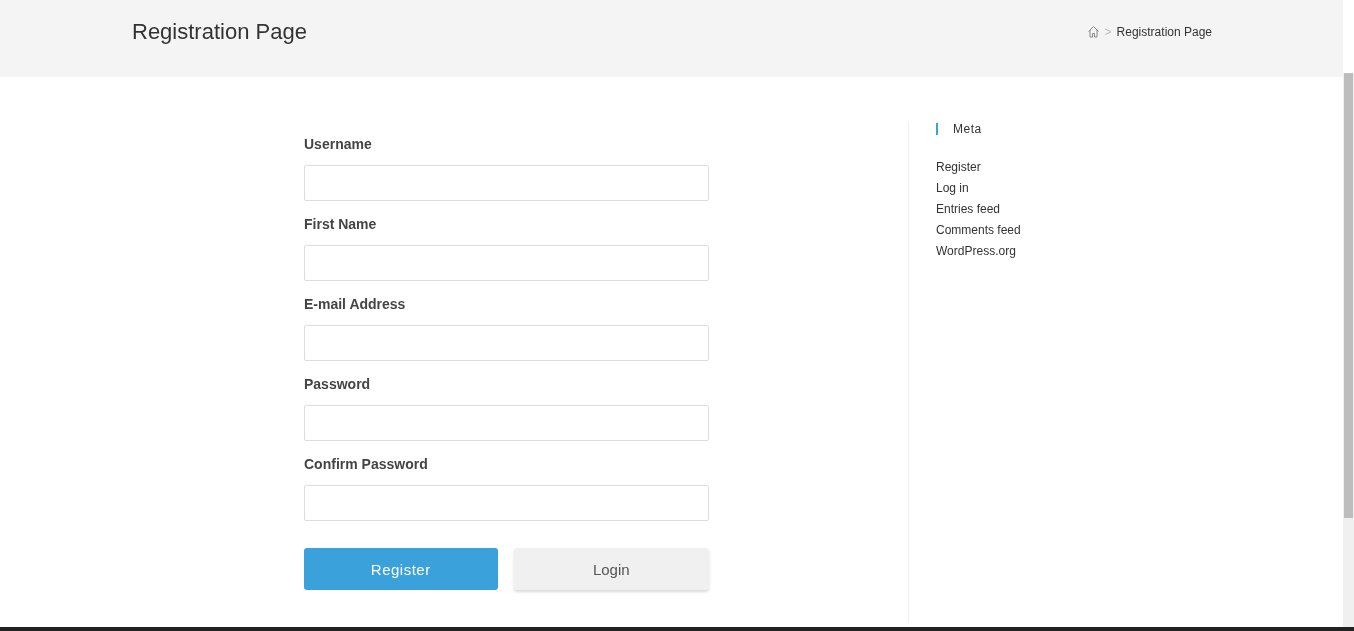  I want to click on home-icon, so click(1093, 31).